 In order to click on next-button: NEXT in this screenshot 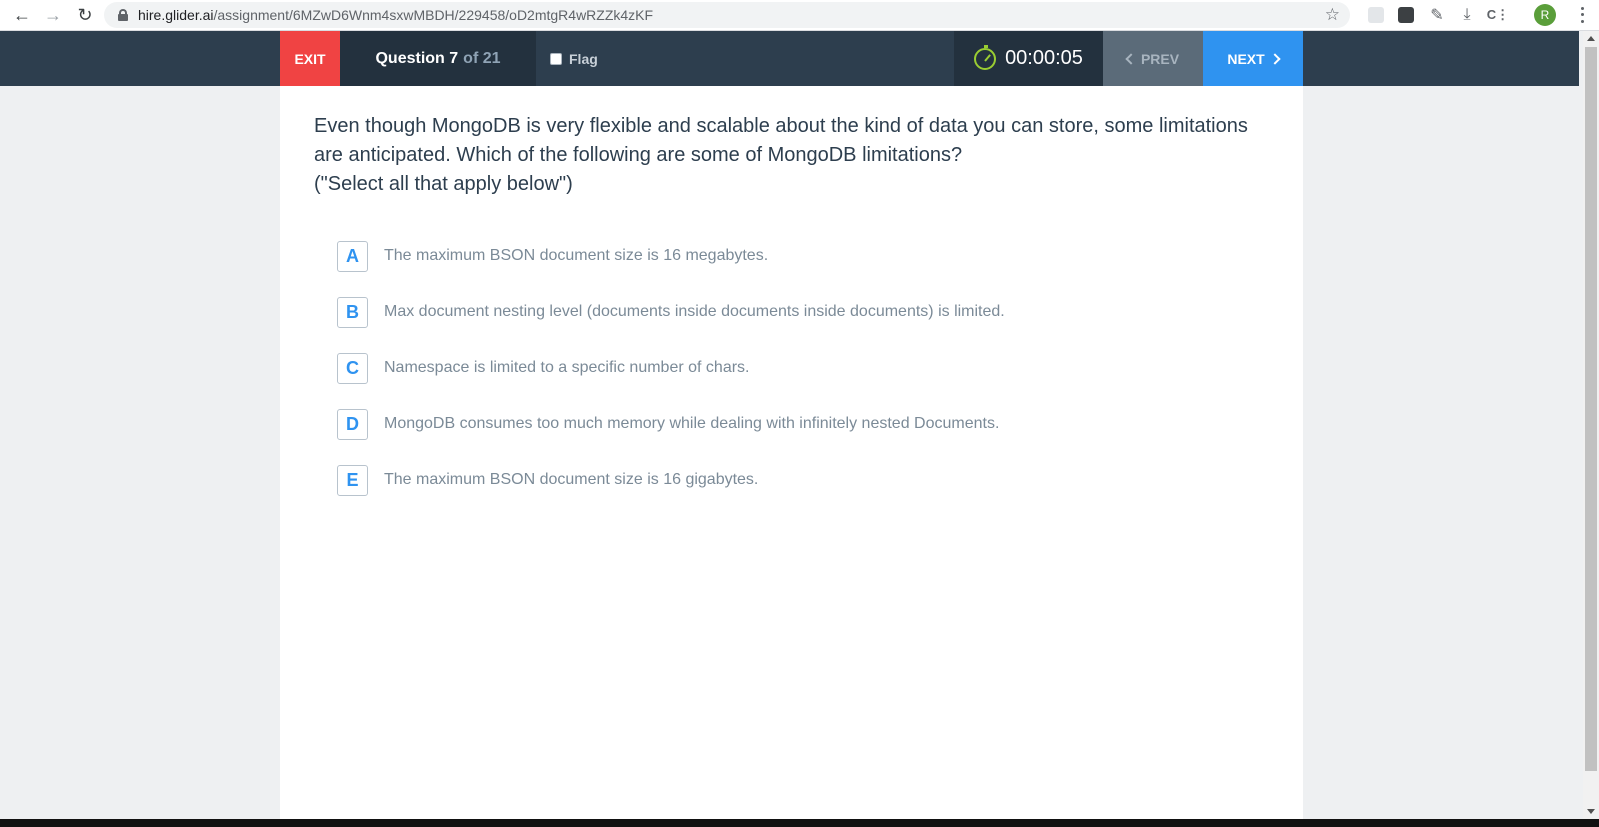, I will do `click(1253, 58)`.